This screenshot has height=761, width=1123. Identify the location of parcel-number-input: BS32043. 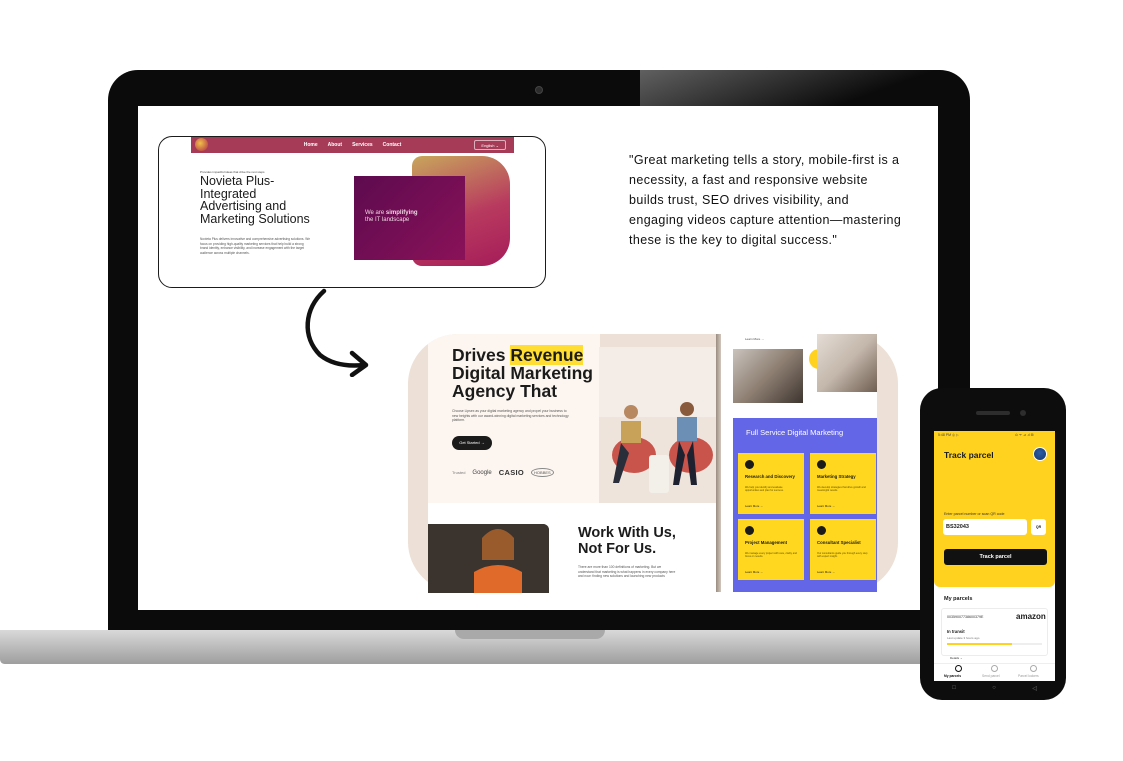
(985, 527).